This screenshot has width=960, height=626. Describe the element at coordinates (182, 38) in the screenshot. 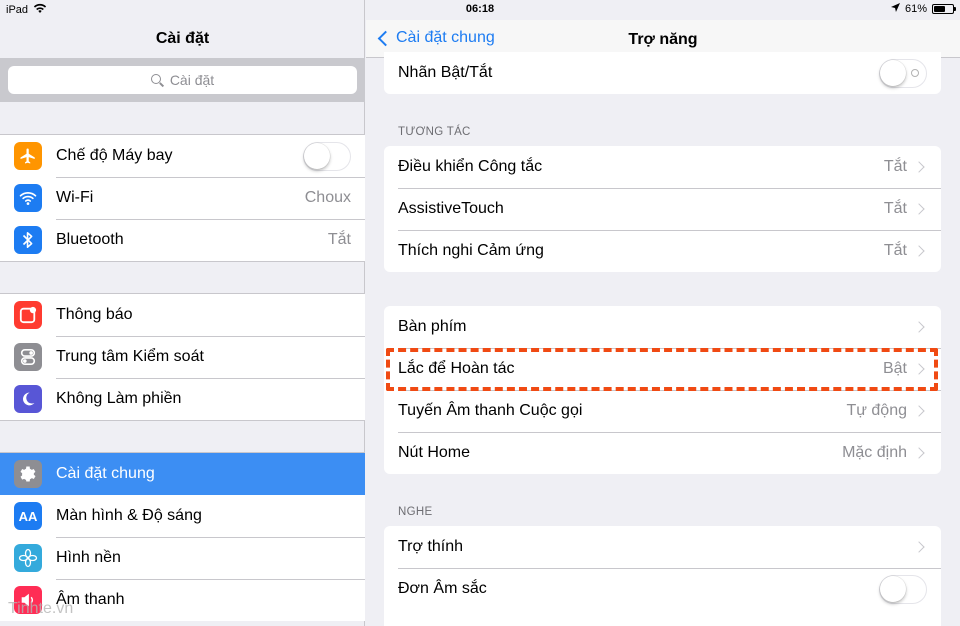

I see `sidebar-title: Cài đặt` at that location.